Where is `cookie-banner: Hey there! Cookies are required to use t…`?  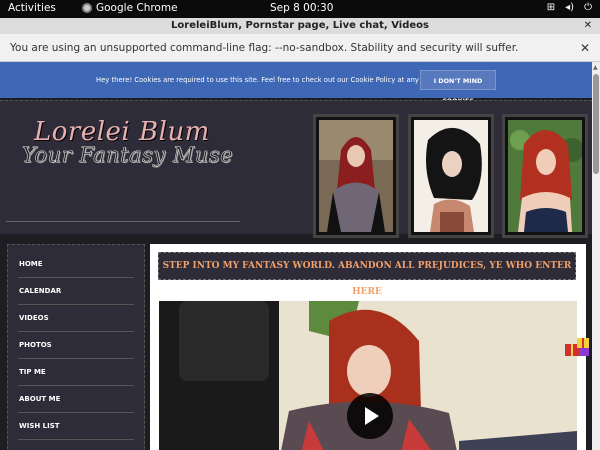
cookie-banner: Hey there! Cookies are required to use t… is located at coordinates (296, 83).